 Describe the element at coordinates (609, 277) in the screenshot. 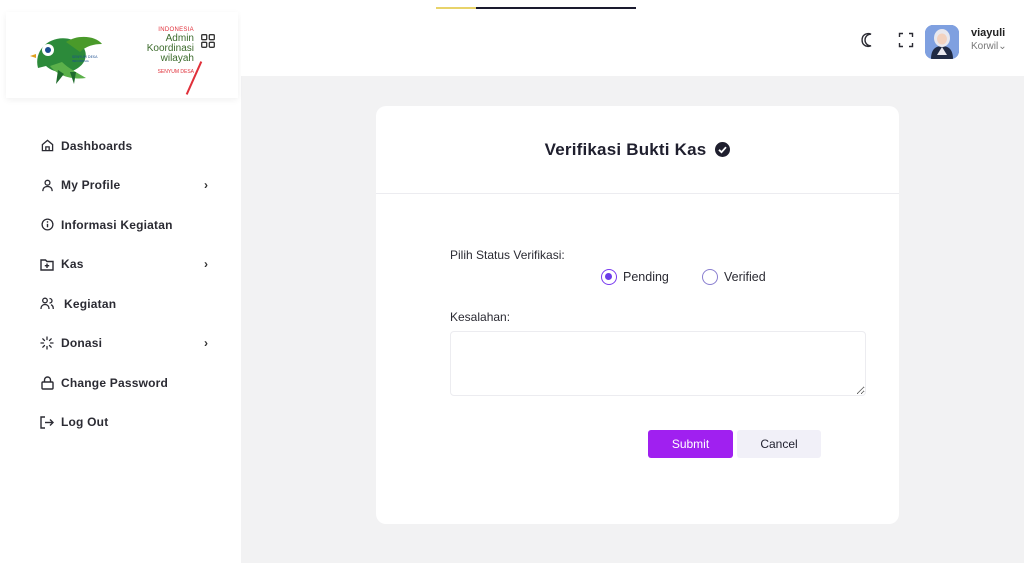

I see `radio-pending-control` at that location.